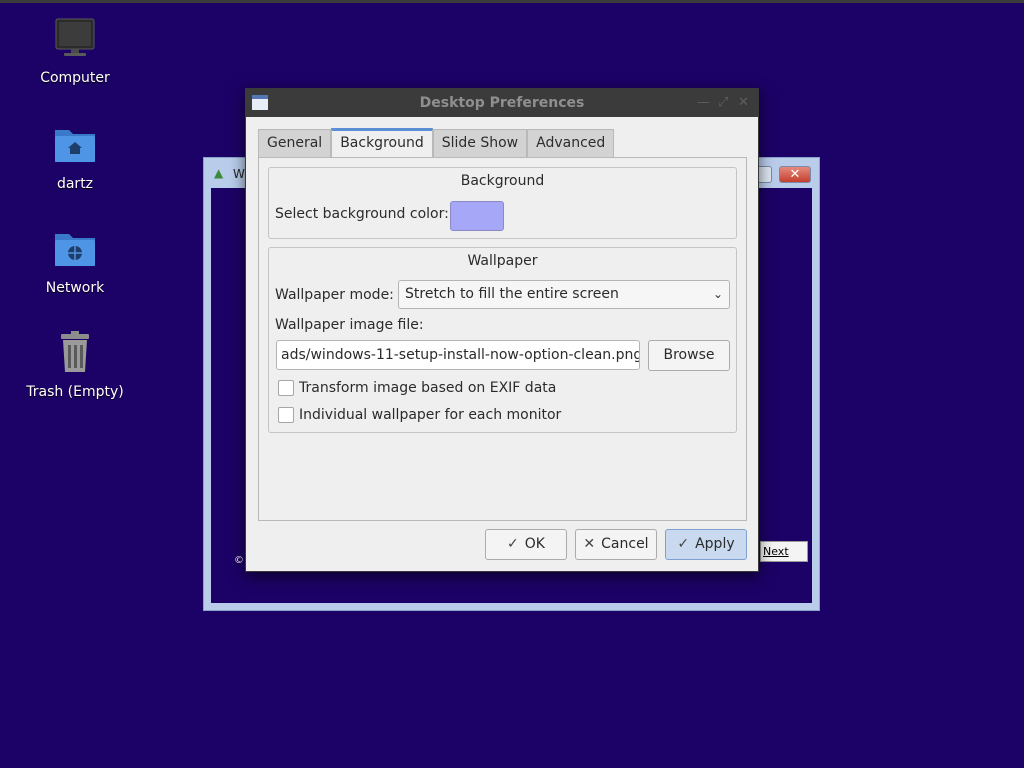 Image resolution: width=1024 pixels, height=768 pixels. Describe the element at coordinates (75, 250) in the screenshot. I see `network-folder-icon` at that location.